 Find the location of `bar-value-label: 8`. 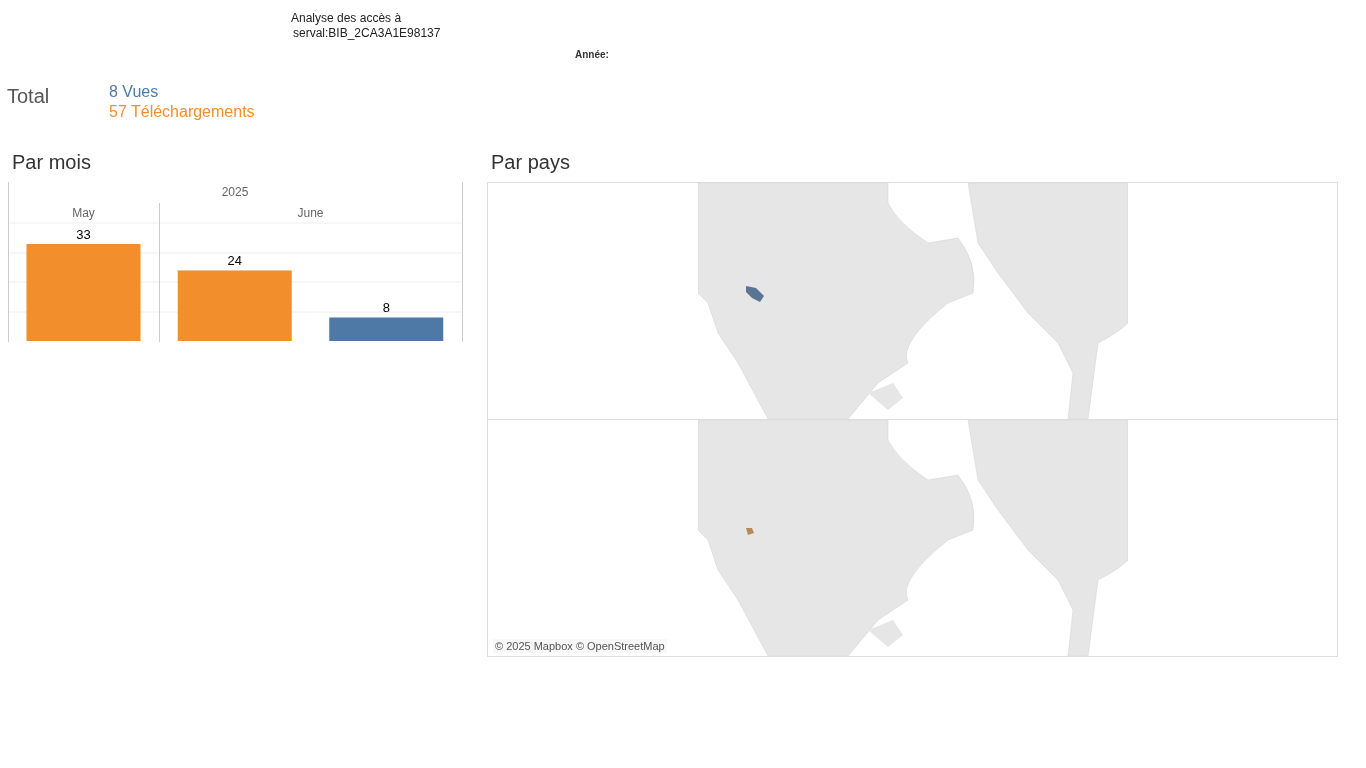

bar-value-label: 8 is located at coordinates (386, 308).